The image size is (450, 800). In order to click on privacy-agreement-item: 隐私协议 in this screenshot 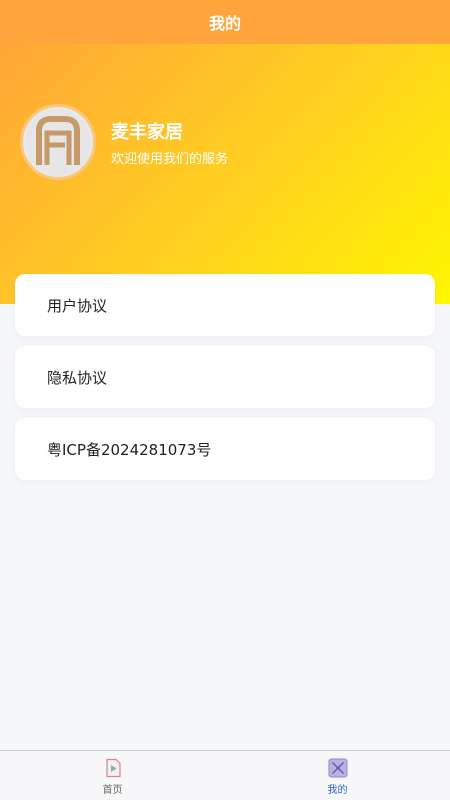, I will do `click(225, 377)`.